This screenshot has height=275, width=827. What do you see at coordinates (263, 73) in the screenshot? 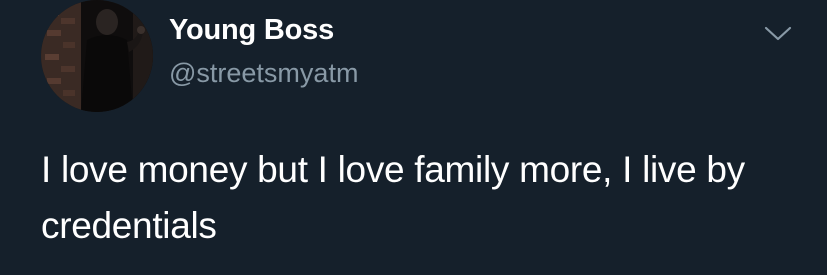
I see `author-handle: @streetsmyatm` at bounding box center [263, 73].